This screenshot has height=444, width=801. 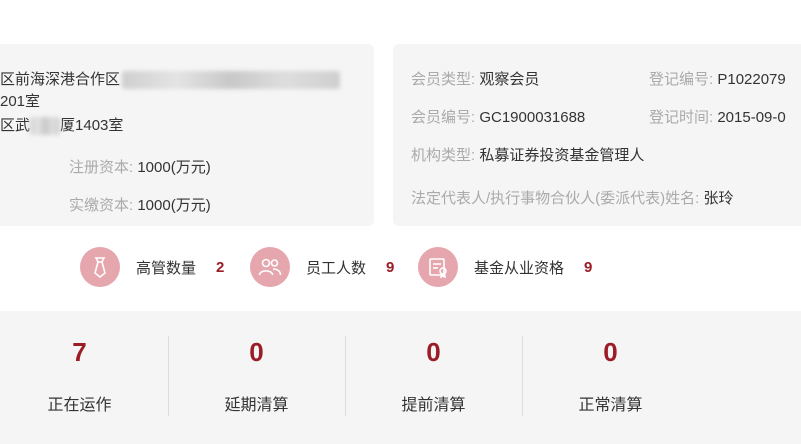 I want to click on stat-employees: 员工人数 9, so click(x=322, y=267).